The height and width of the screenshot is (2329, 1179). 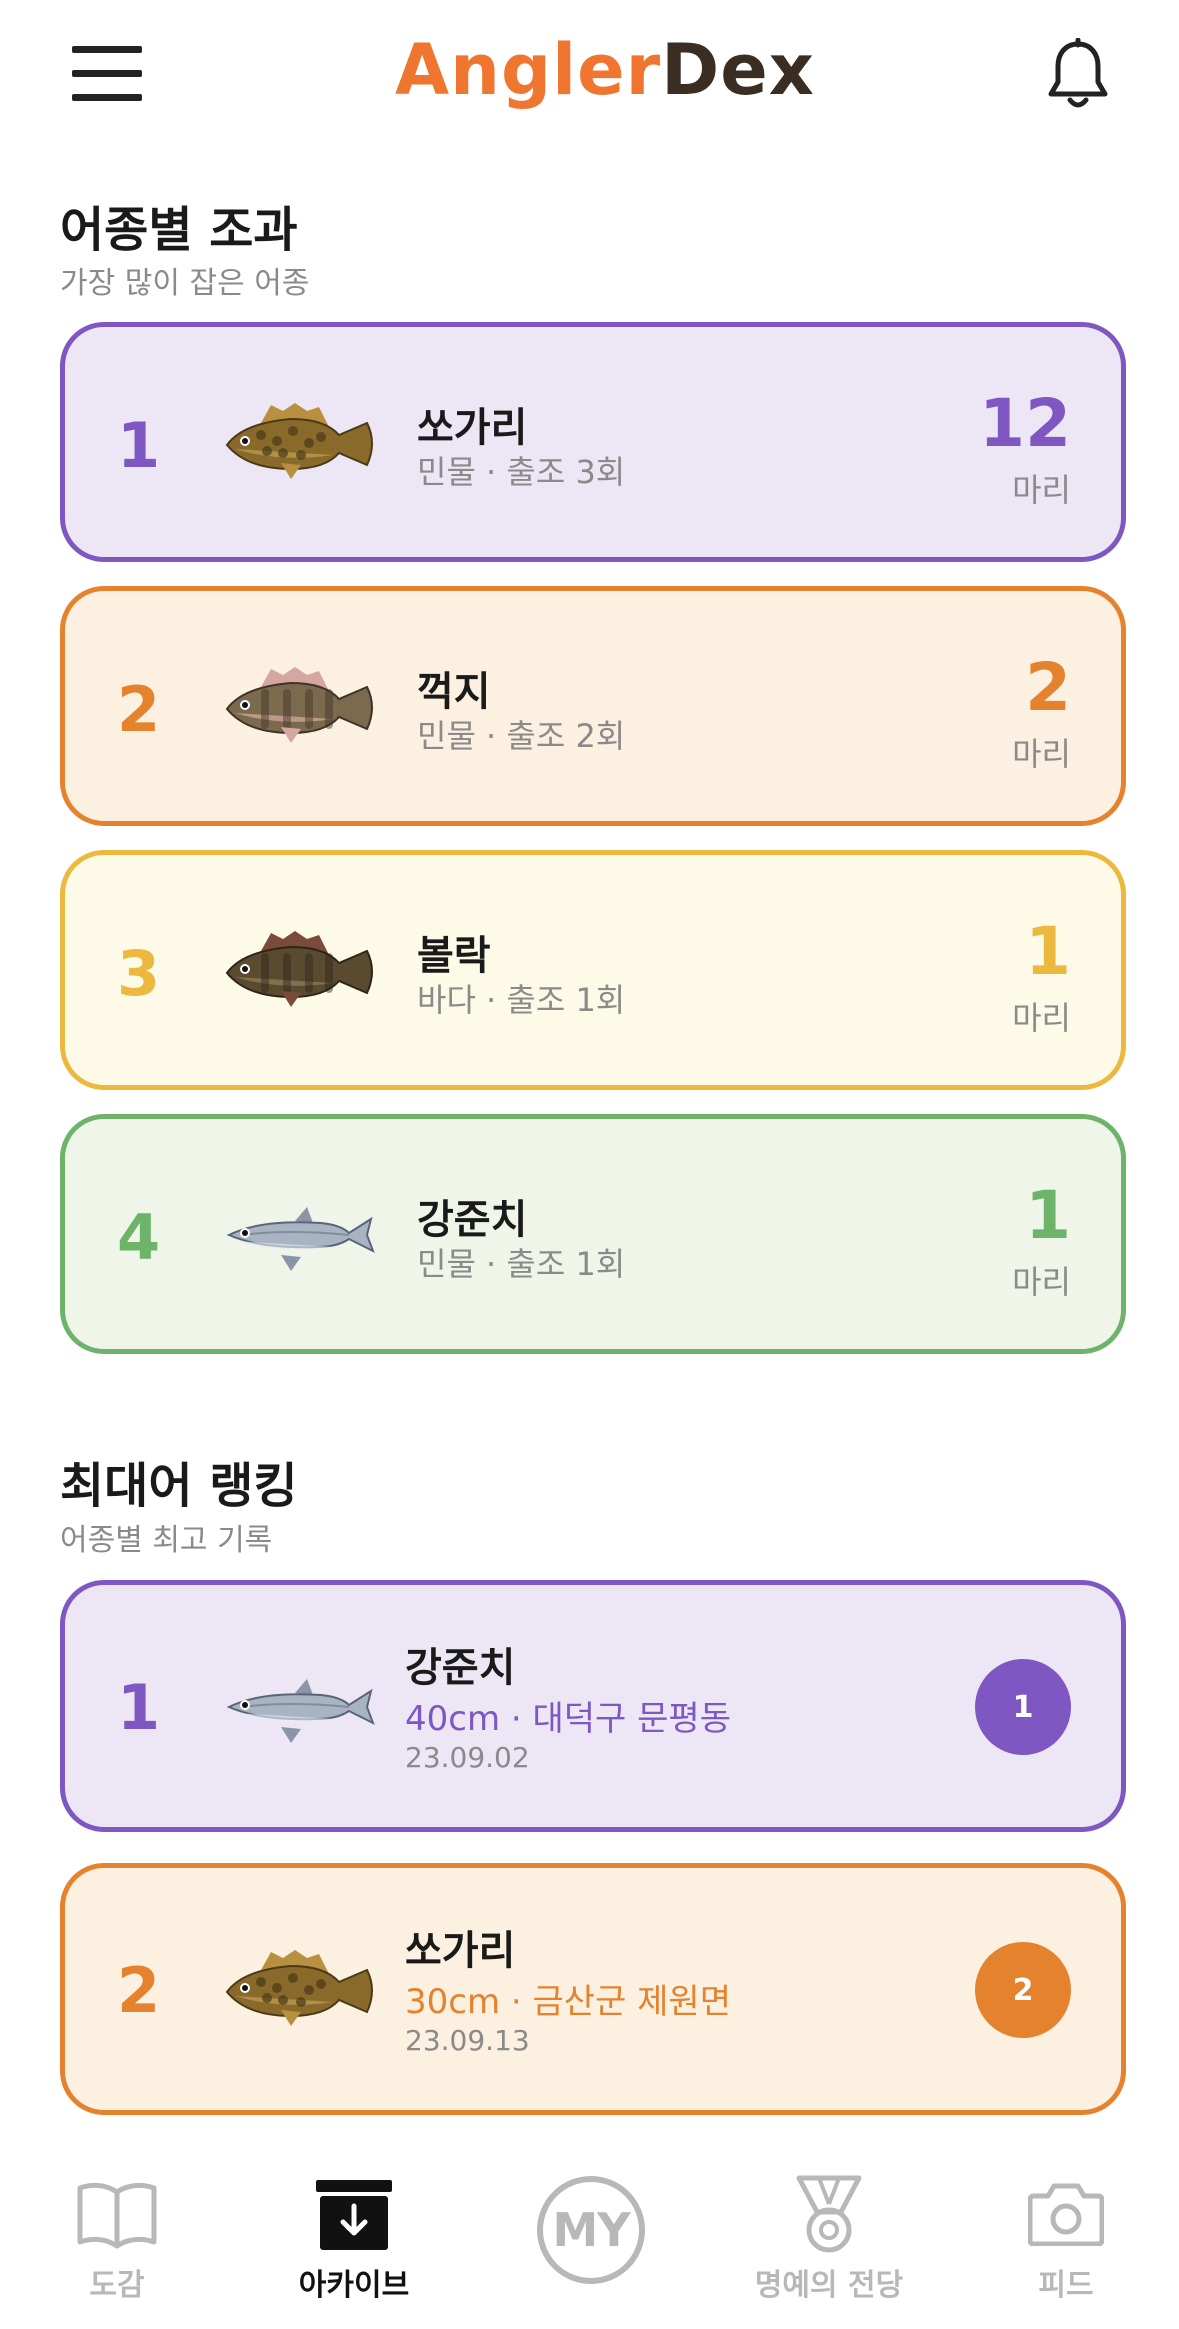 I want to click on my-profile-icon: MY, so click(x=591, y=2230).